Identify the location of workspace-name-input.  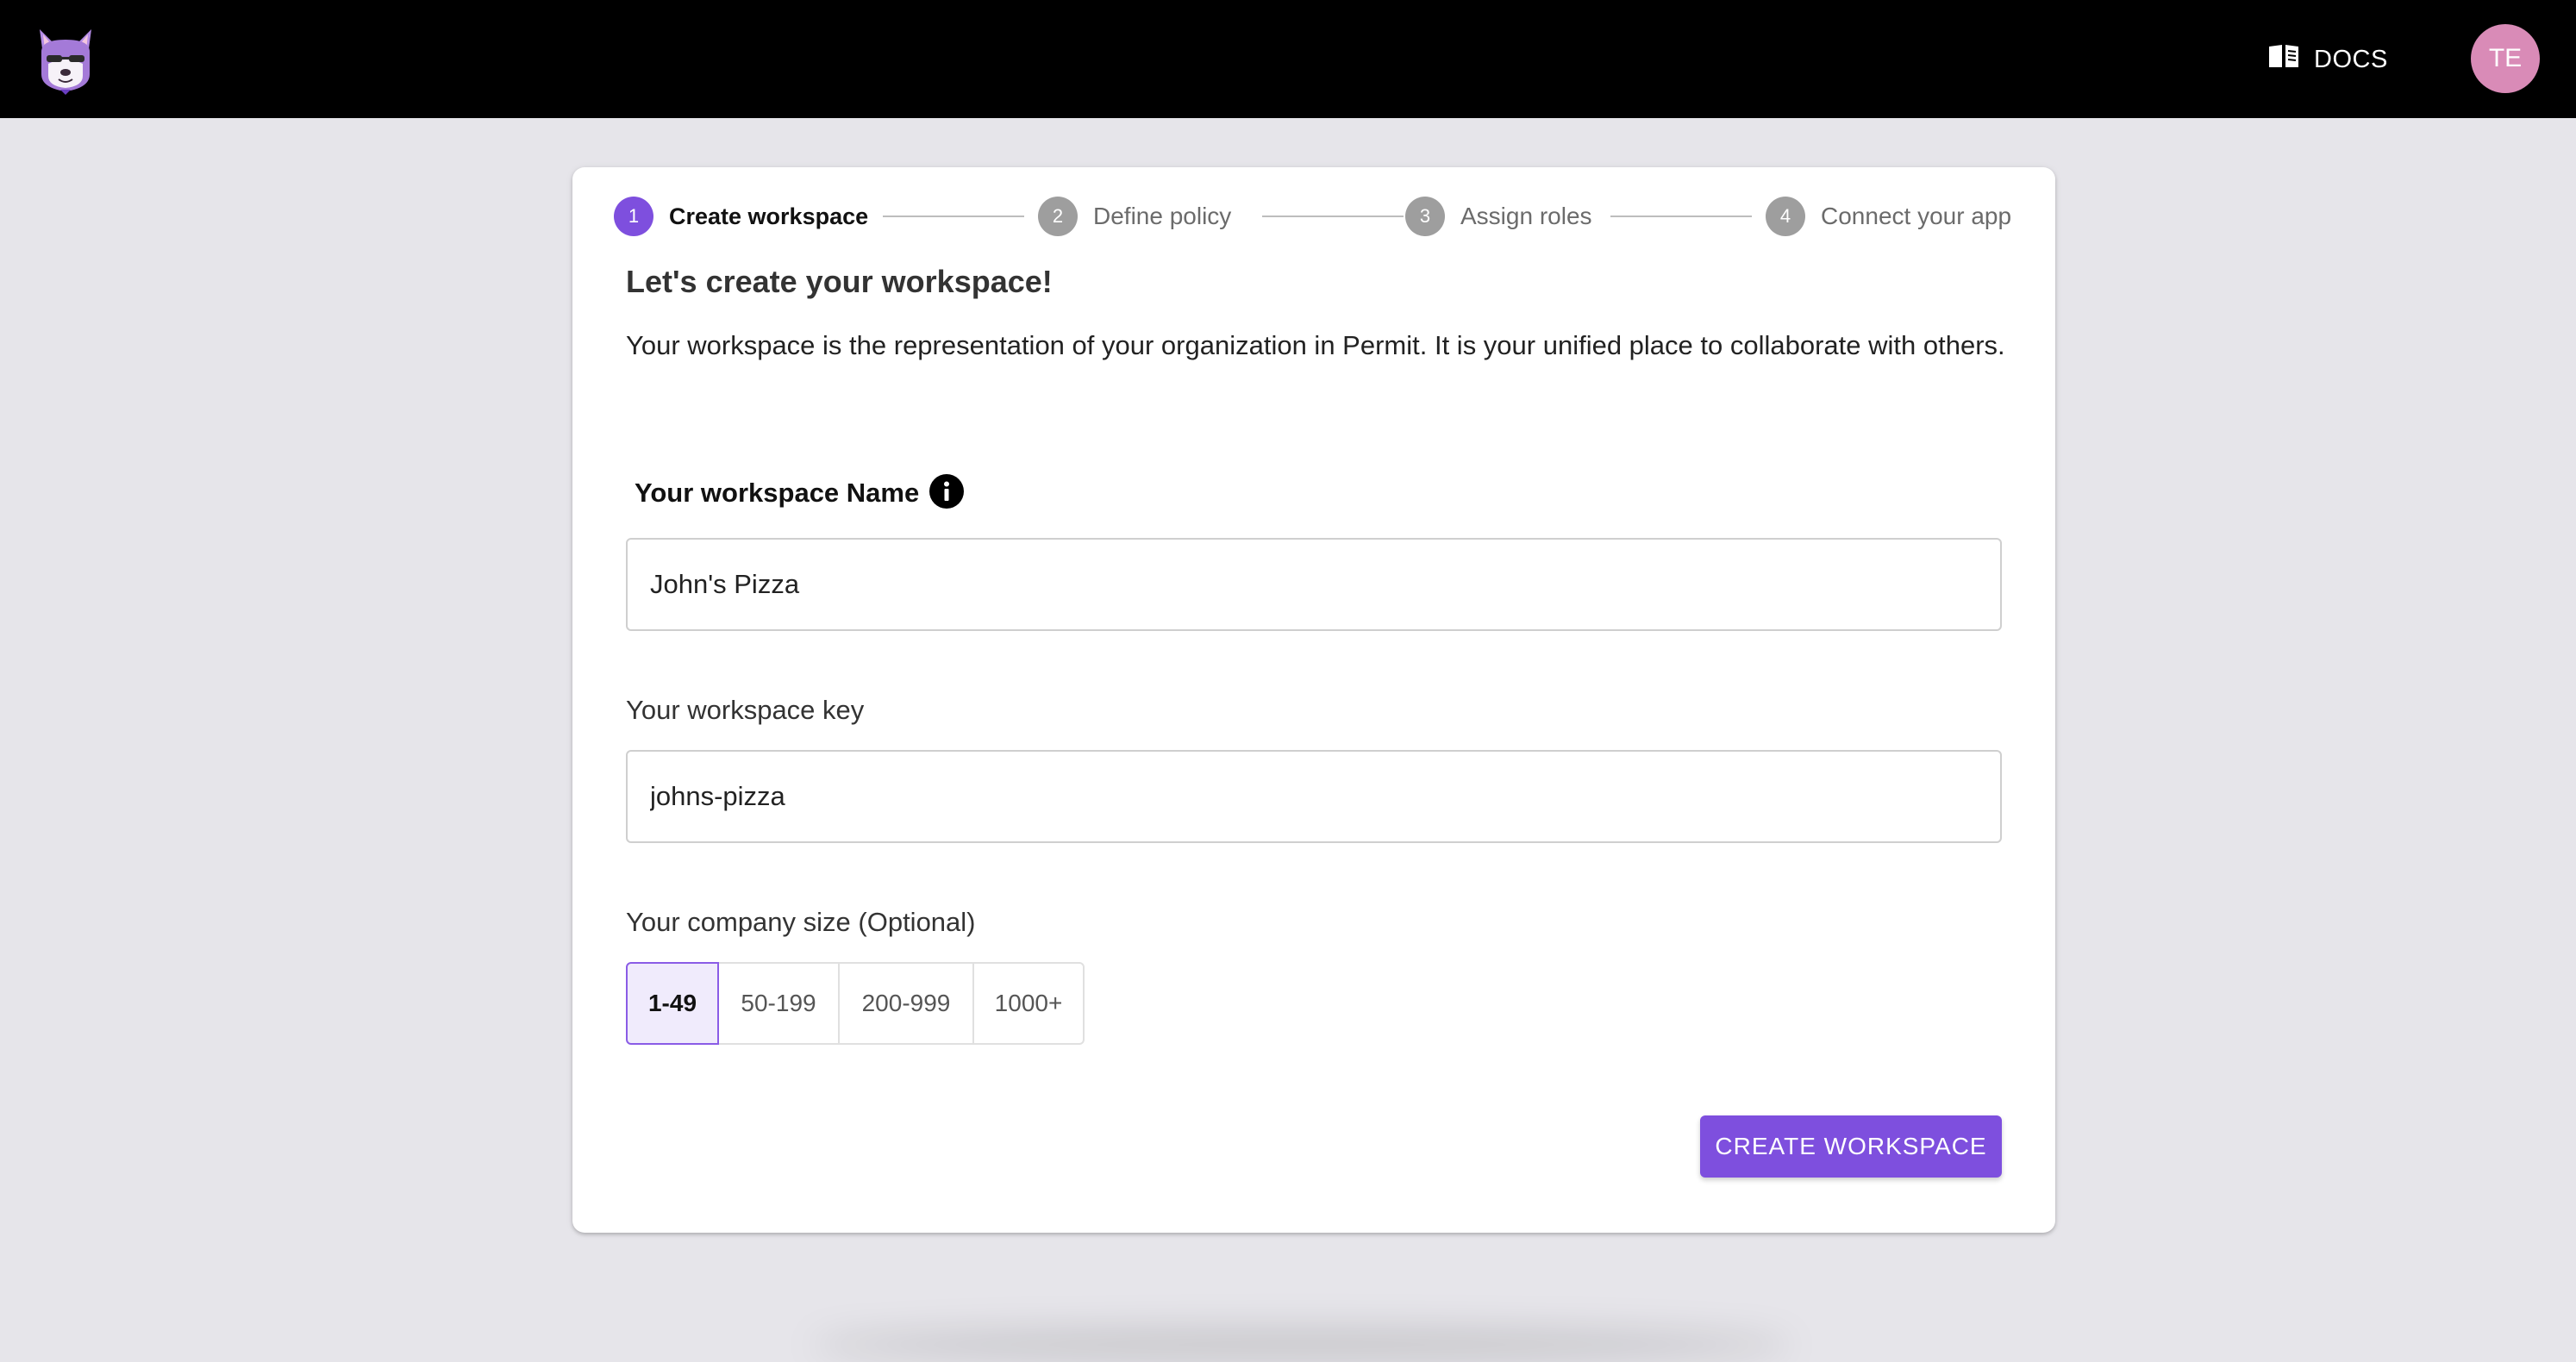
(1314, 584).